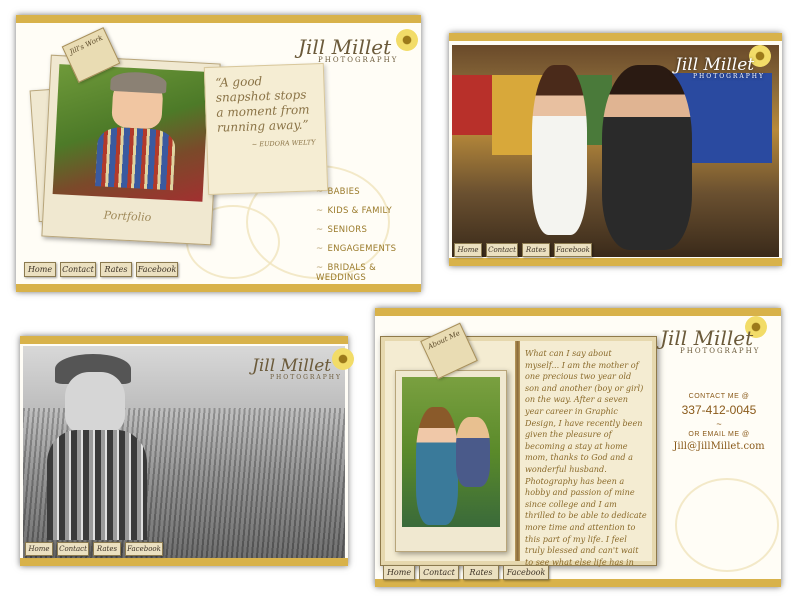 The image size is (800, 600). What do you see at coordinates (559, 150) in the screenshot?
I see `woman-figure` at bounding box center [559, 150].